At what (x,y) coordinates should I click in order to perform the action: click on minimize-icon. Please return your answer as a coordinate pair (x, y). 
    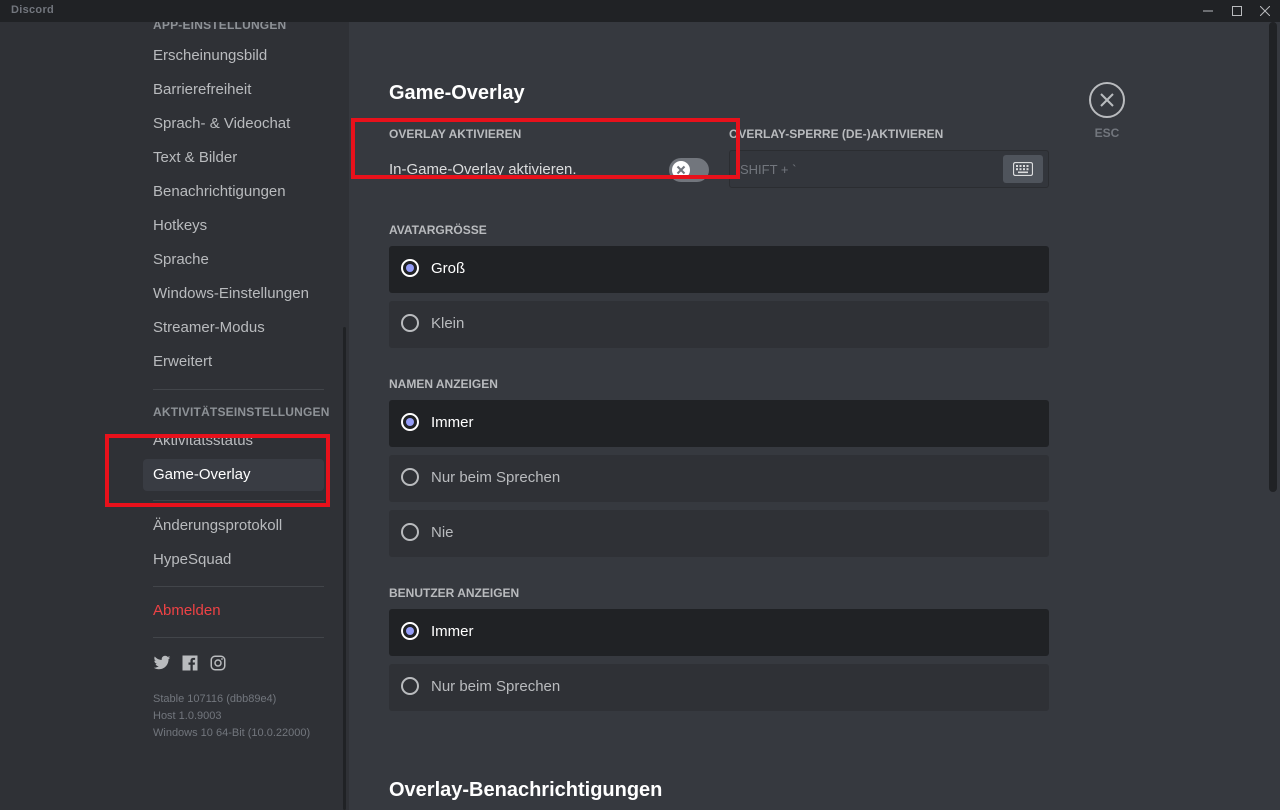
    Looking at the image, I should click on (1208, 11).